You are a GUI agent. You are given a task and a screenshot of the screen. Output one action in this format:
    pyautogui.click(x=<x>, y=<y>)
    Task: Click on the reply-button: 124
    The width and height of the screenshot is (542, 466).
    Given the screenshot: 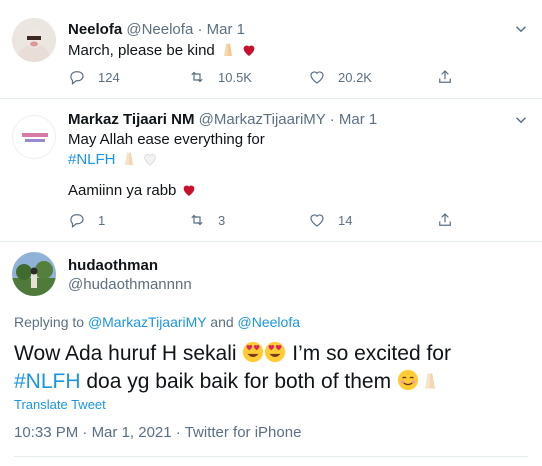 What is the action you would take?
    pyautogui.click(x=128, y=77)
    